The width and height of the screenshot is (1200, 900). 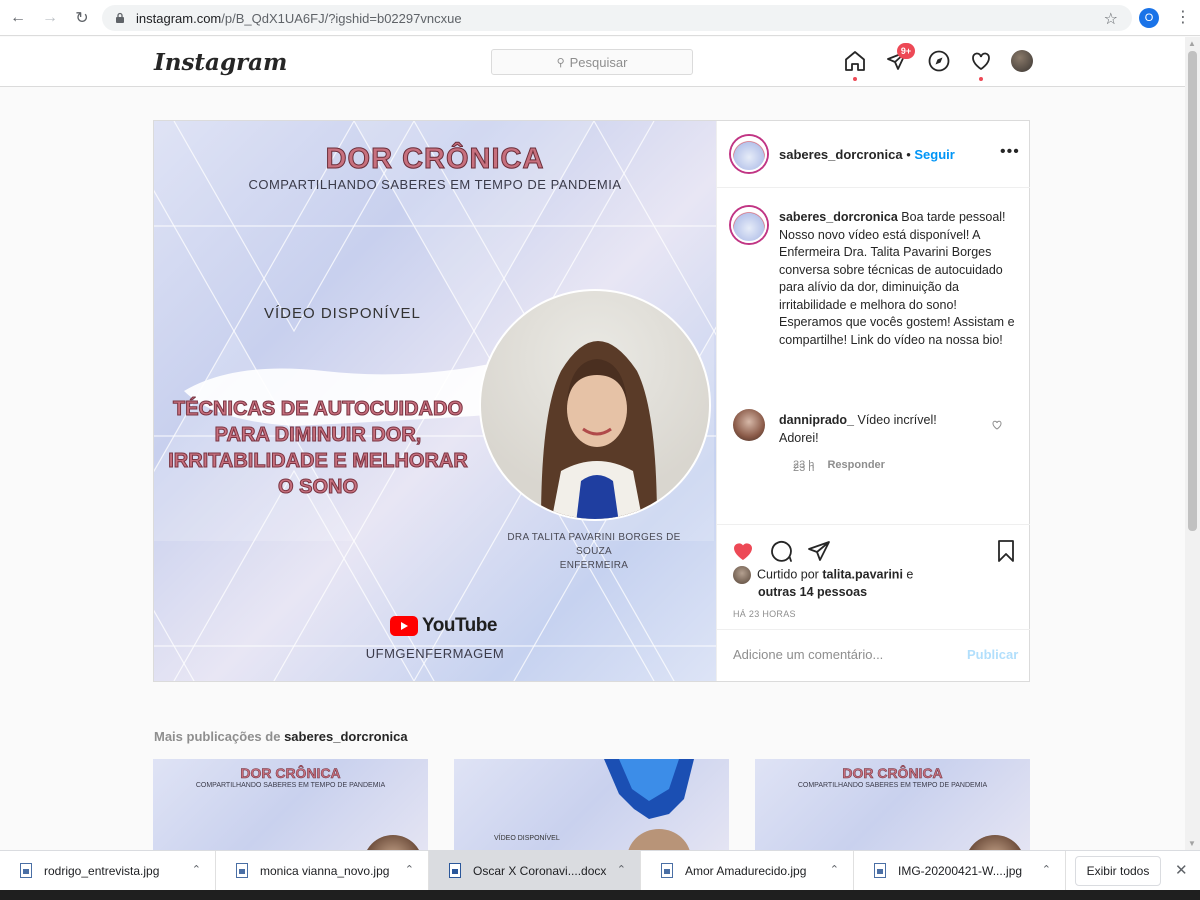 What do you see at coordinates (1192, 843) in the screenshot?
I see `scroll-down-arrow-icon: ▼` at bounding box center [1192, 843].